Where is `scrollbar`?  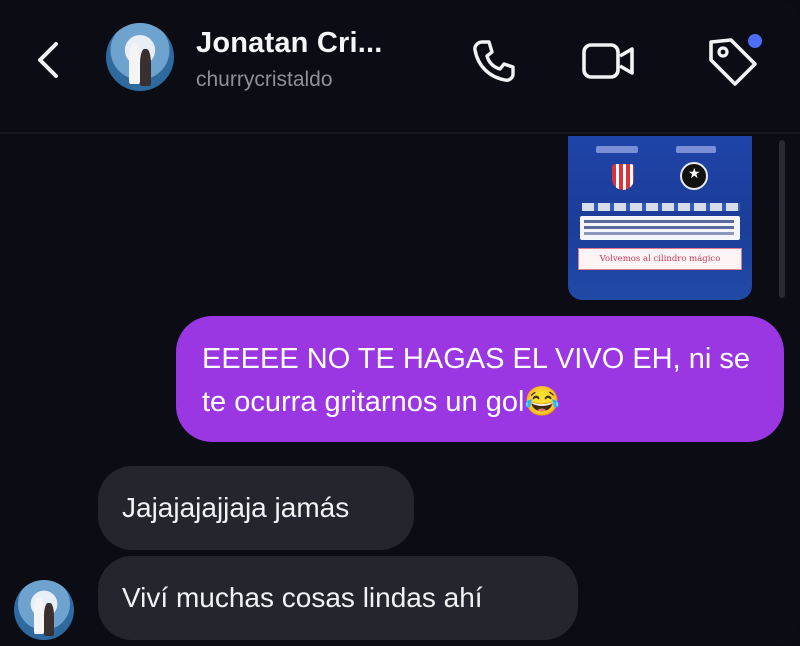 scrollbar is located at coordinates (782, 219).